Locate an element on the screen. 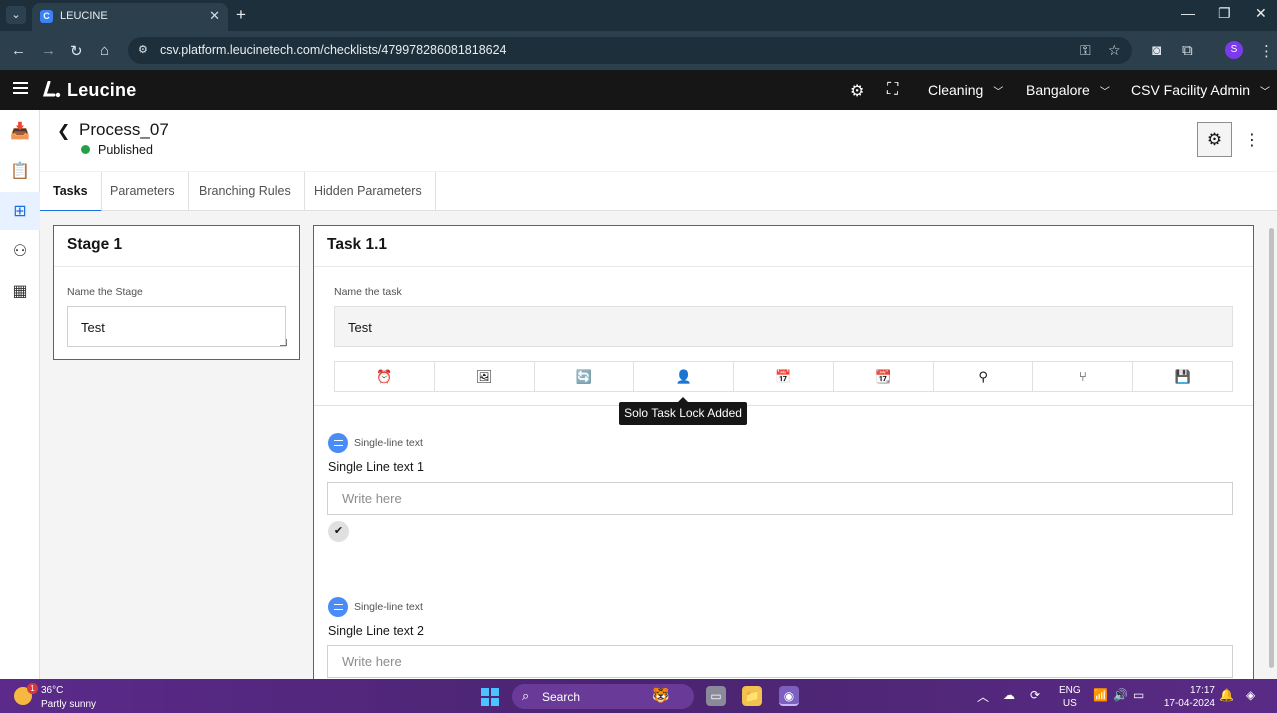  maximize-icon: ❐ is located at coordinates (1224, 13).